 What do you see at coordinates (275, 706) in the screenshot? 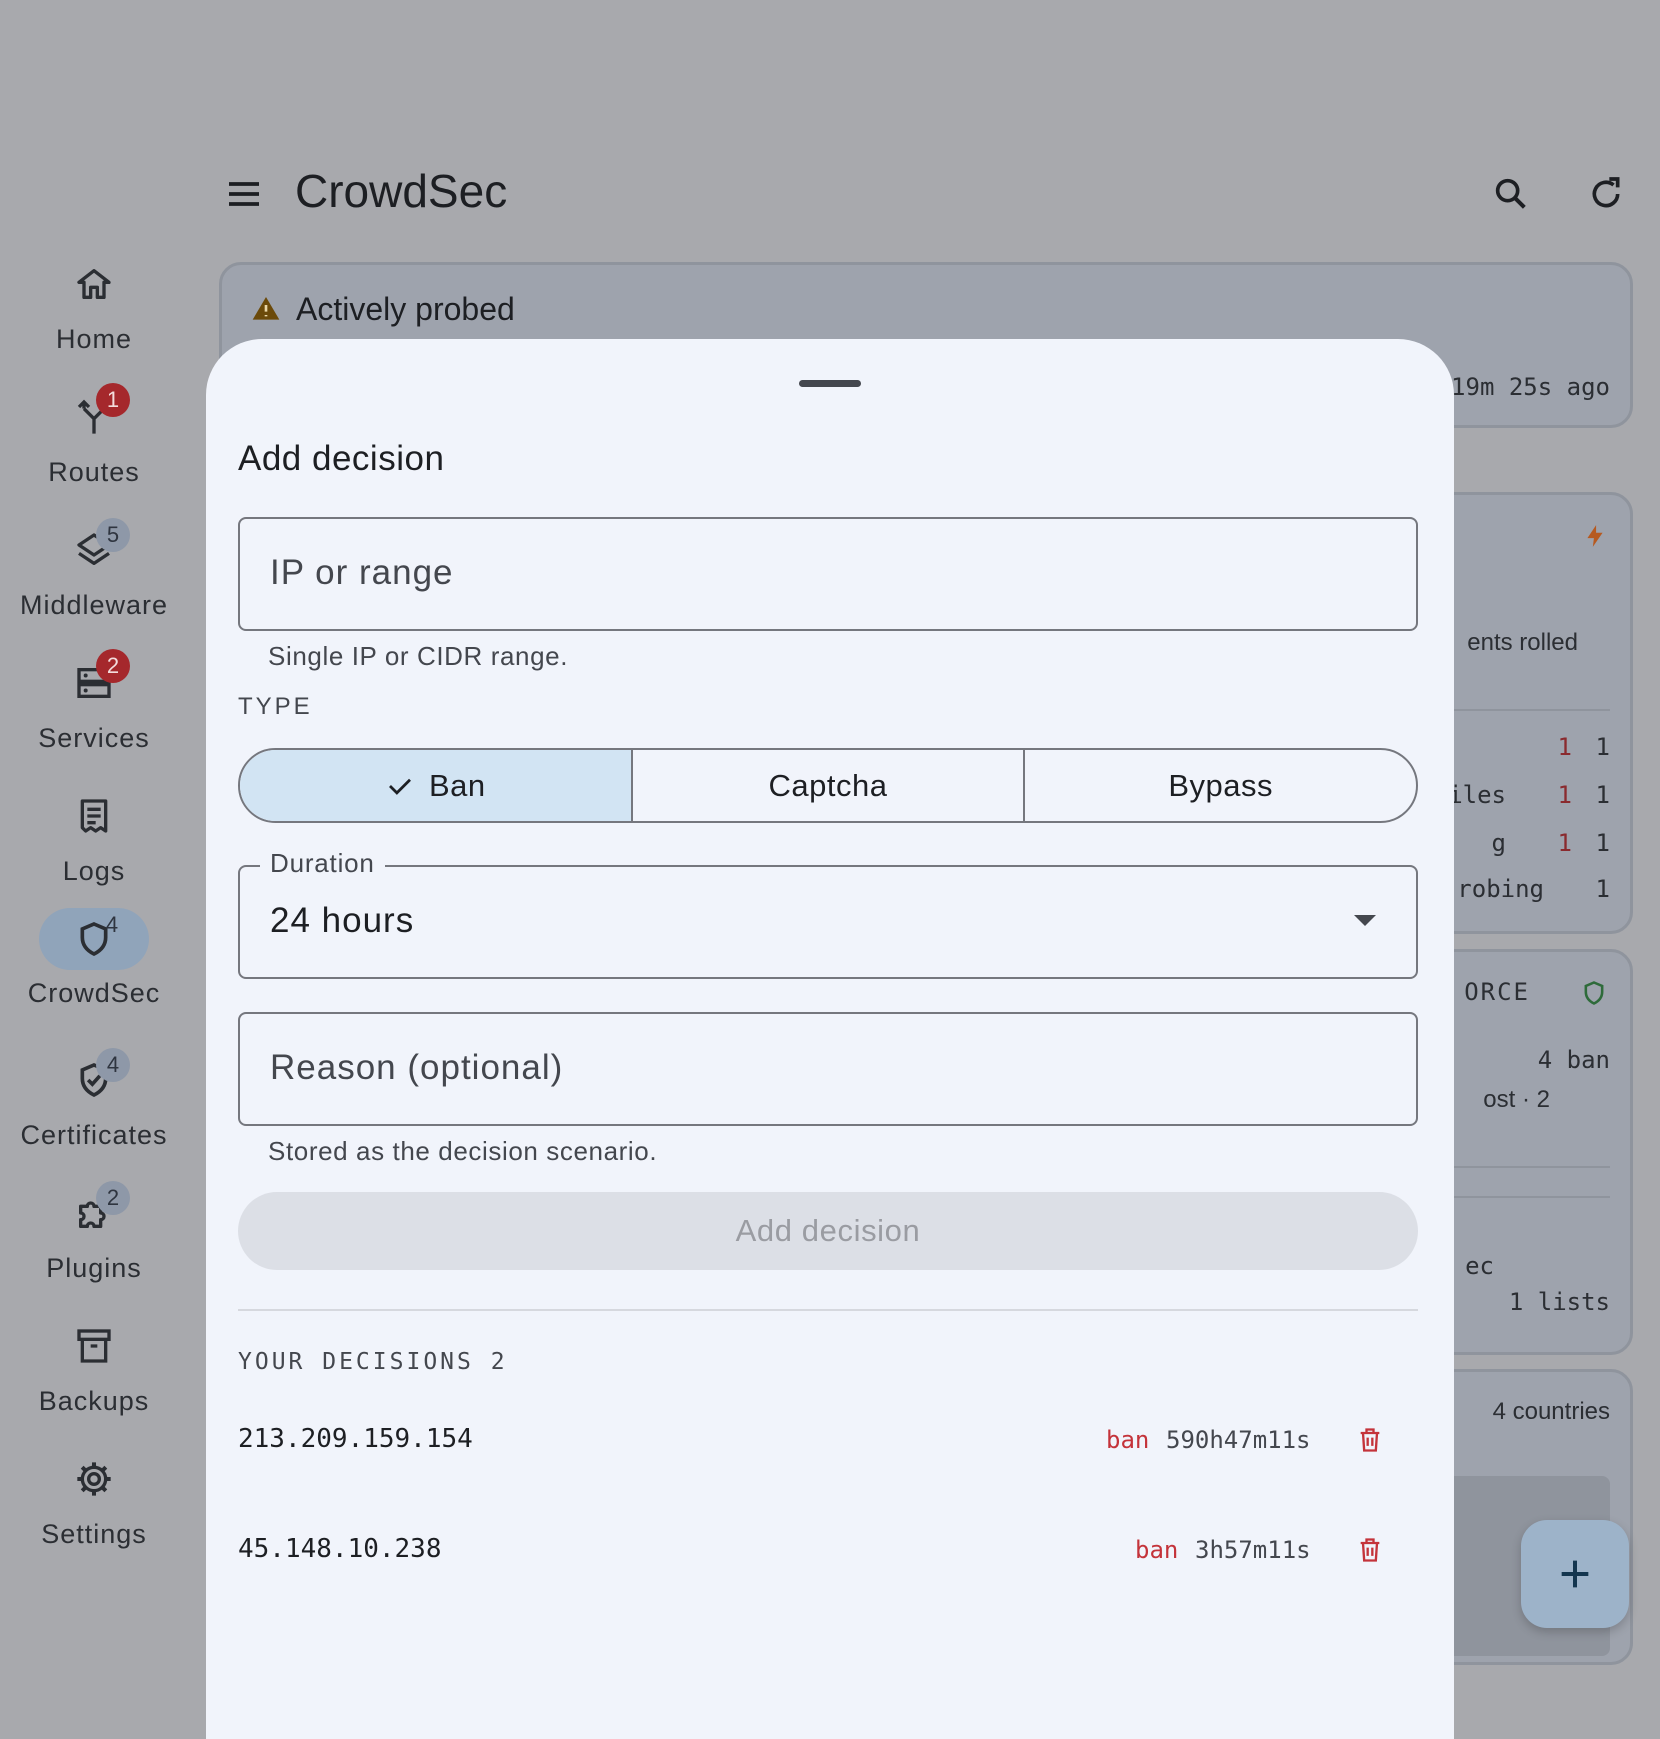
I see `type-label: TYPE` at bounding box center [275, 706].